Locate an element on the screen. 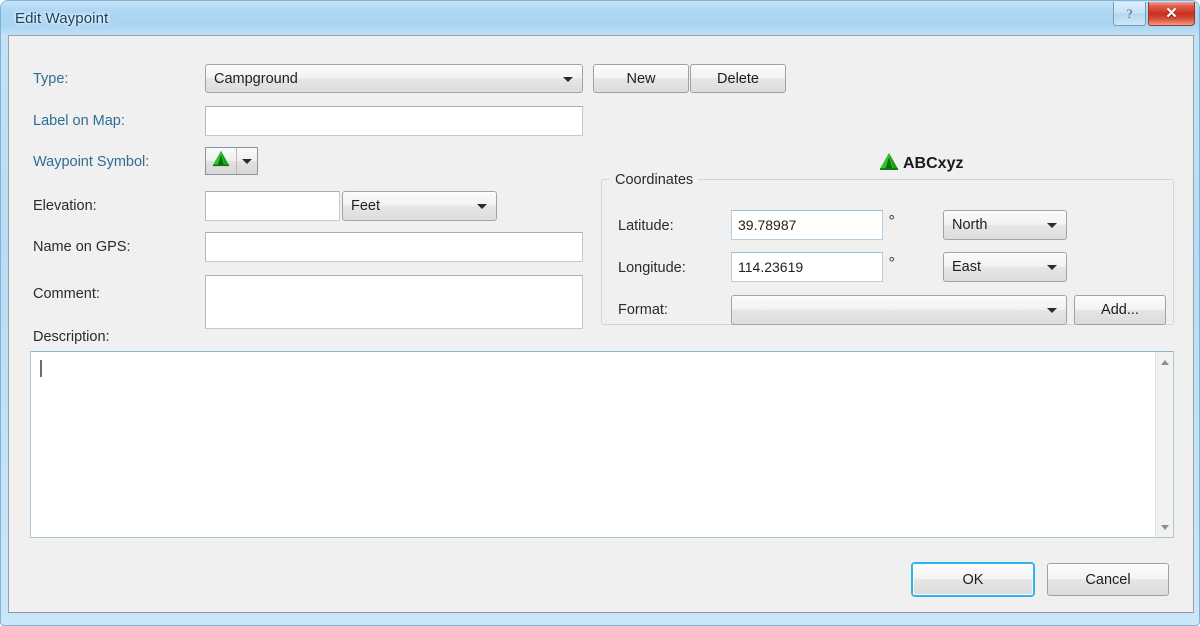 Image resolution: width=1200 pixels, height=626 pixels. elevation-units-combobox: Feet is located at coordinates (419, 206).